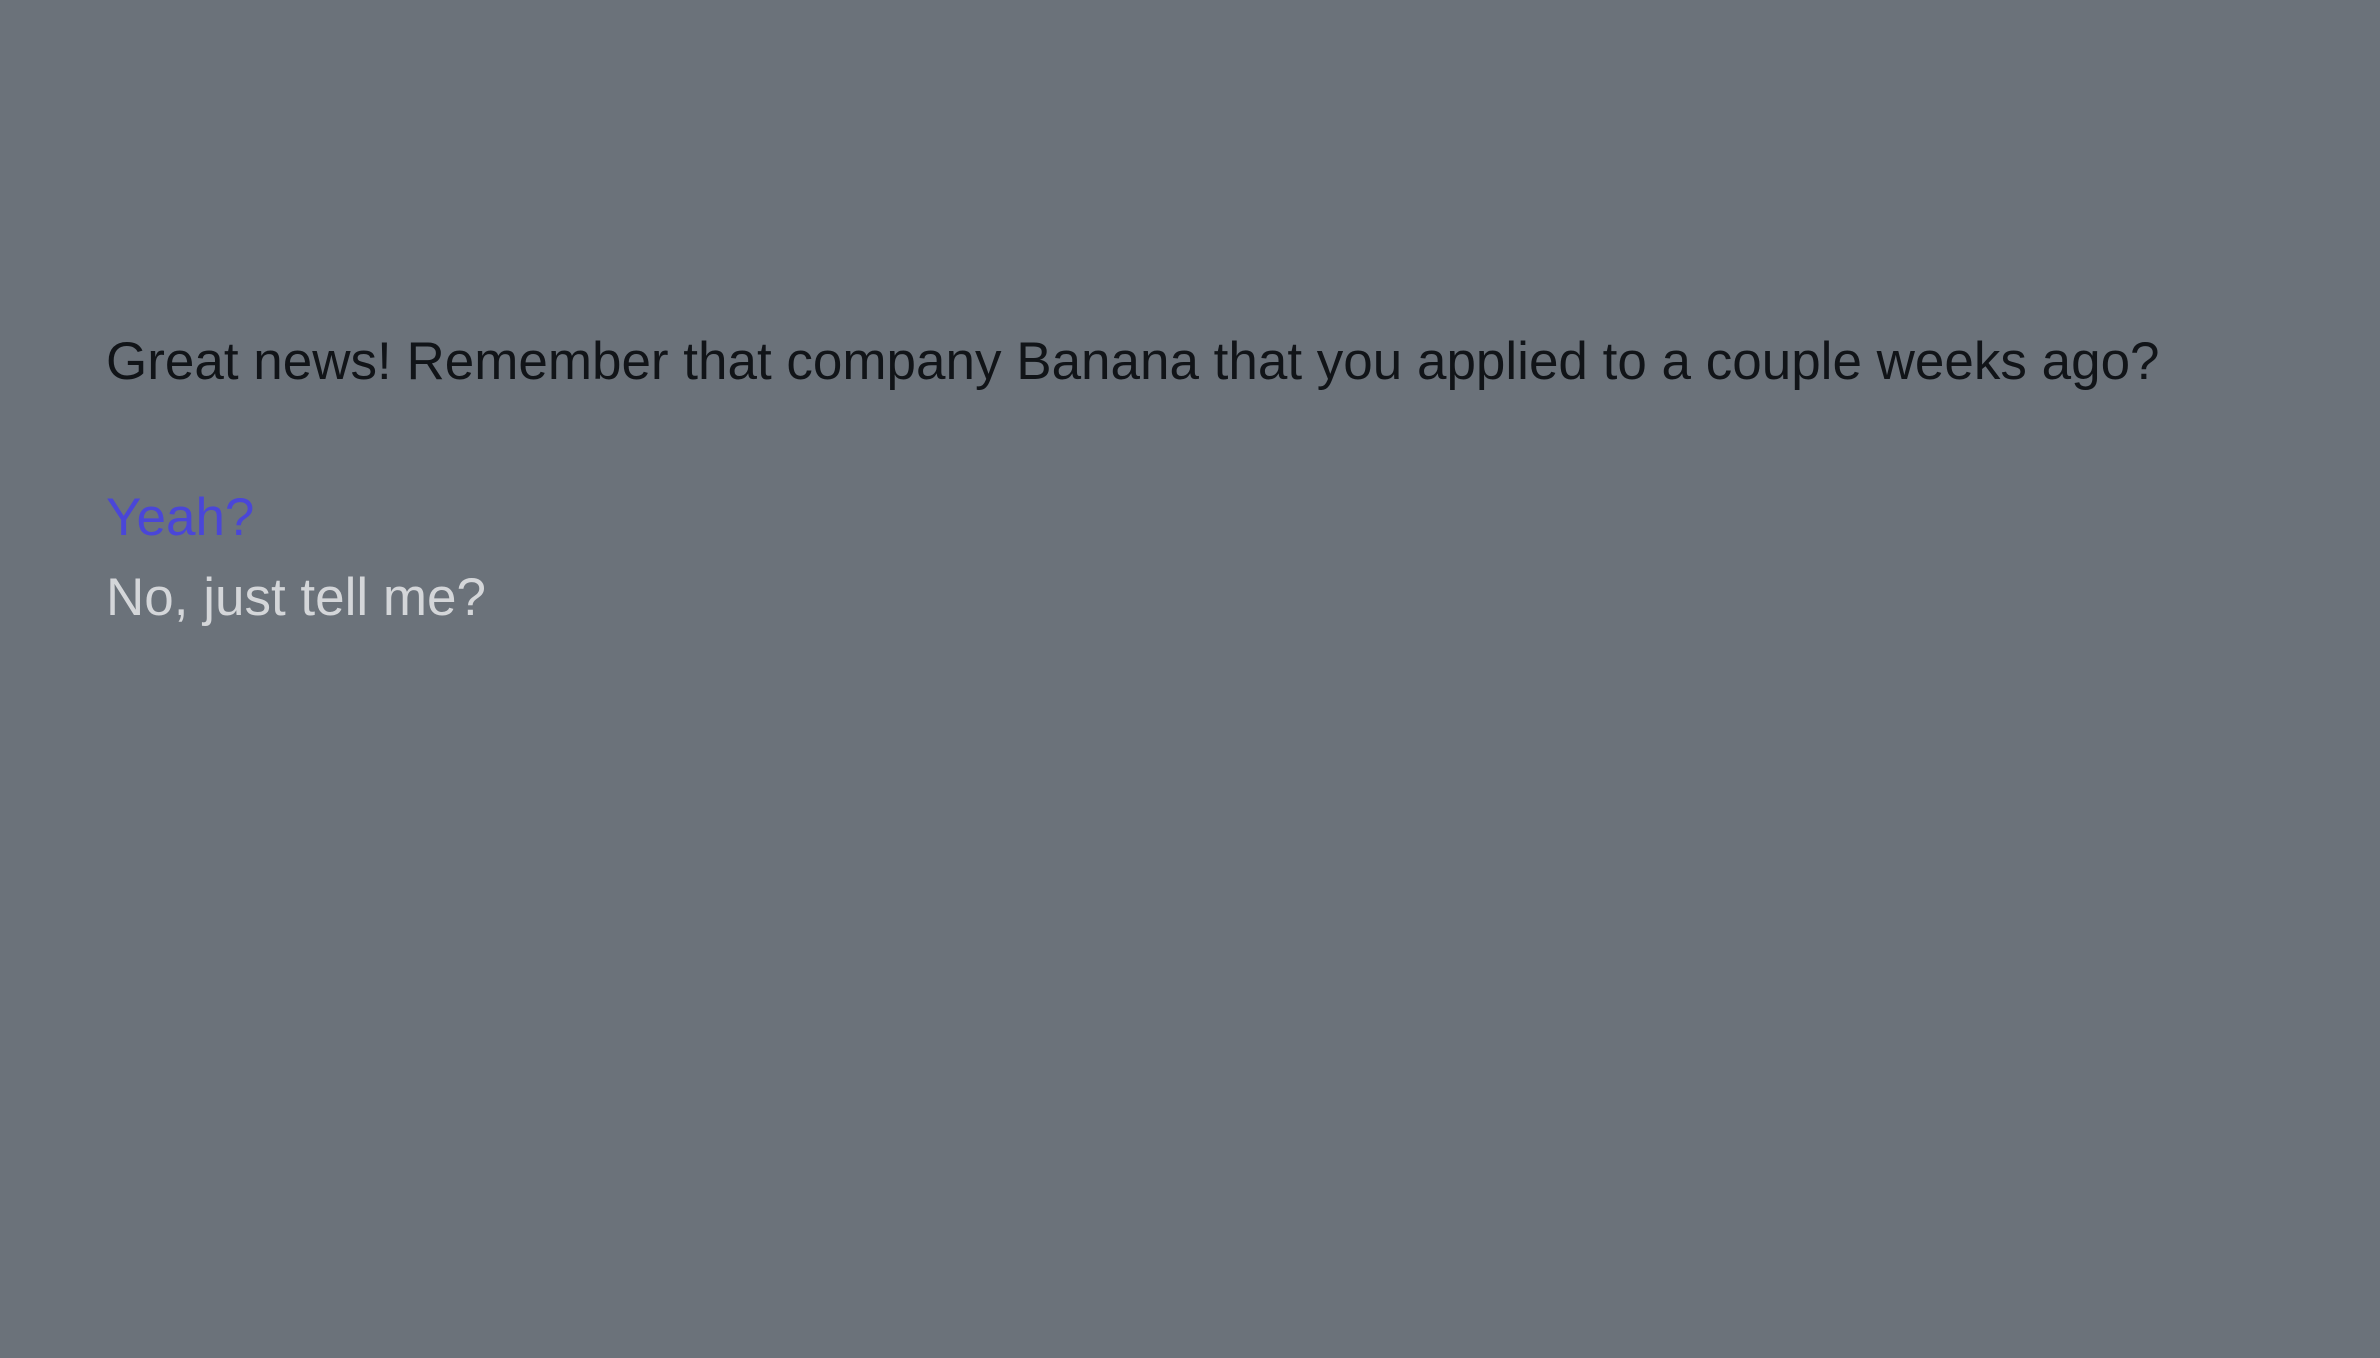 Image resolution: width=2380 pixels, height=1358 pixels. Describe the element at coordinates (1206, 518) in the screenshot. I see `choice-yeah: Yeah?` at that location.